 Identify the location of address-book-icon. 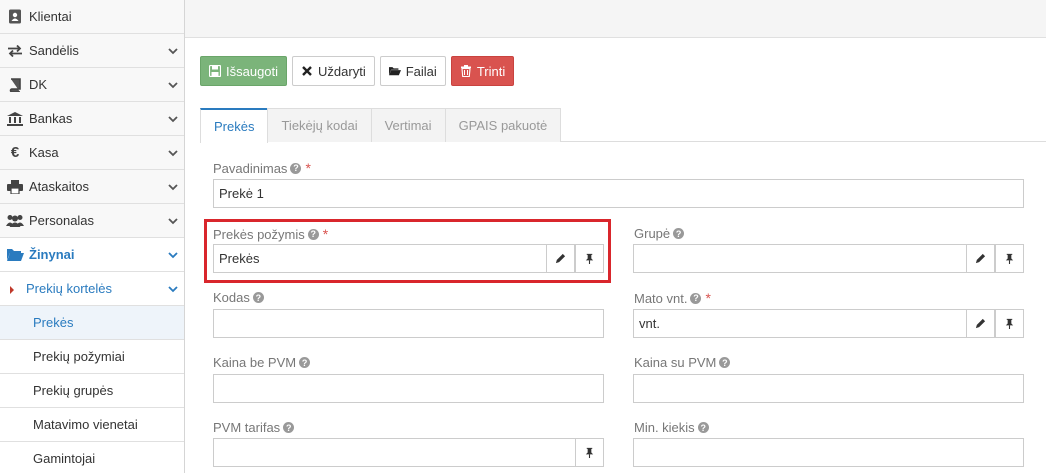
(15, 17).